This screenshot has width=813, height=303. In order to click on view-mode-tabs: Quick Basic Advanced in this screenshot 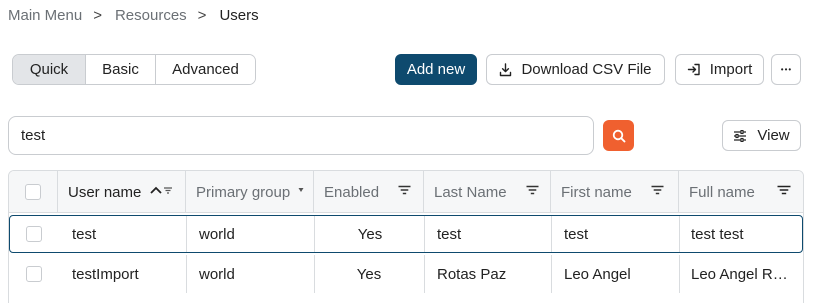, I will do `click(134, 69)`.